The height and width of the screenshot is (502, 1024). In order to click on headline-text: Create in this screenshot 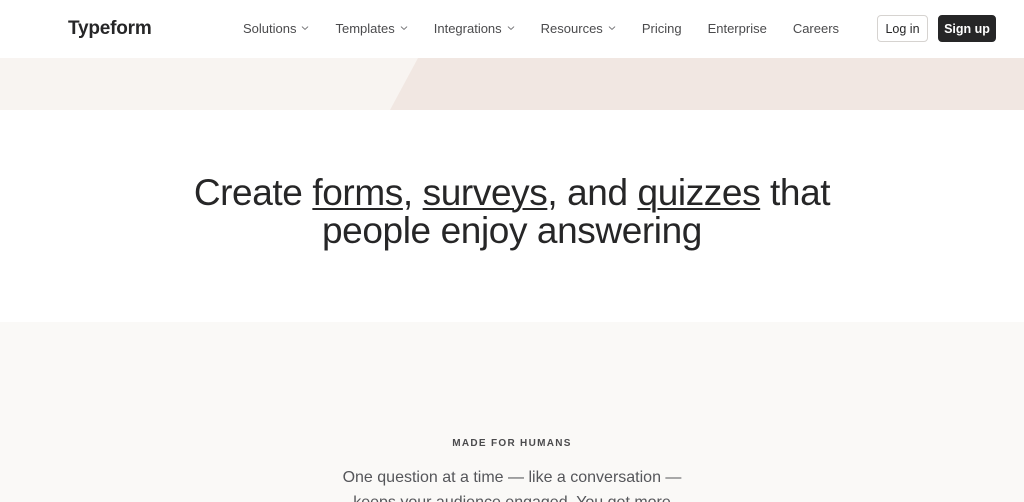, I will do `click(253, 192)`.